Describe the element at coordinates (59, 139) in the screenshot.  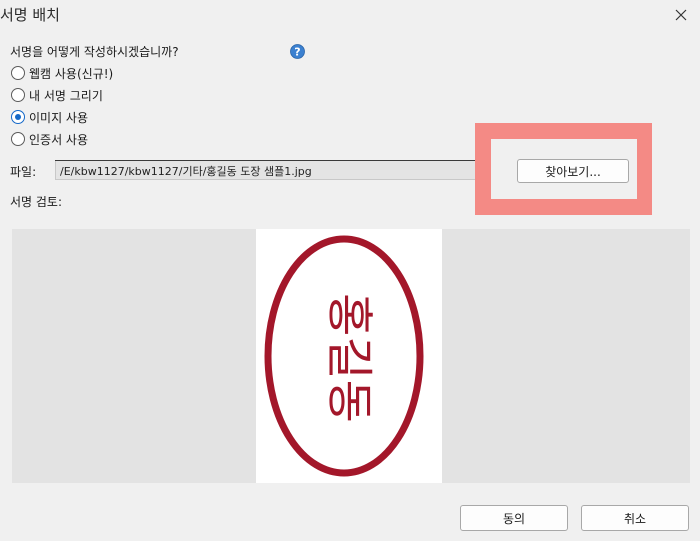
I see `radio-label: 인증서 사용` at that location.